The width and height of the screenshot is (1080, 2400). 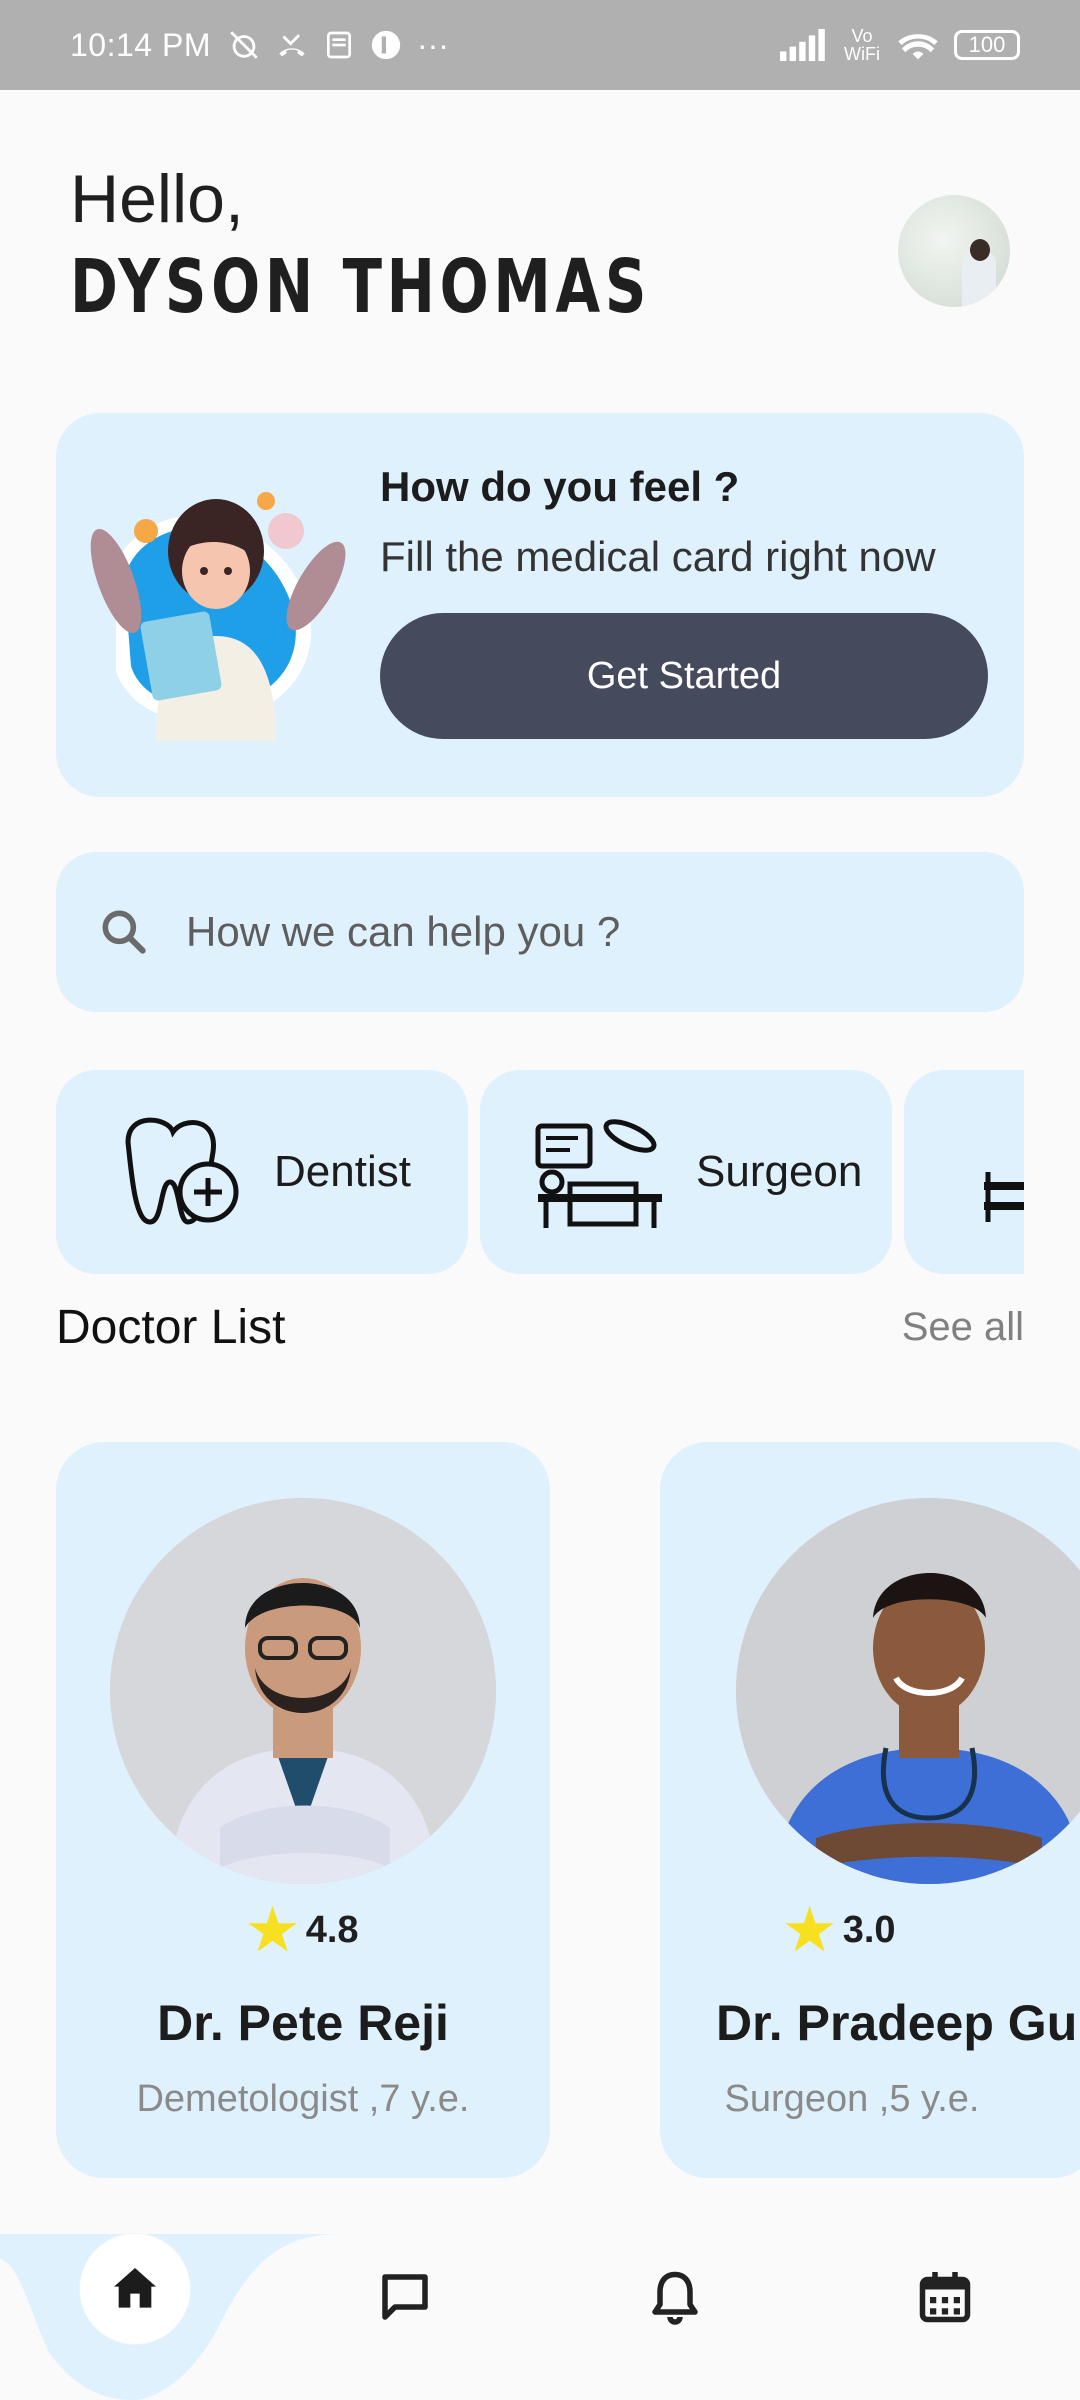 I want to click on status-time: 10:14 PM, so click(x=140, y=44).